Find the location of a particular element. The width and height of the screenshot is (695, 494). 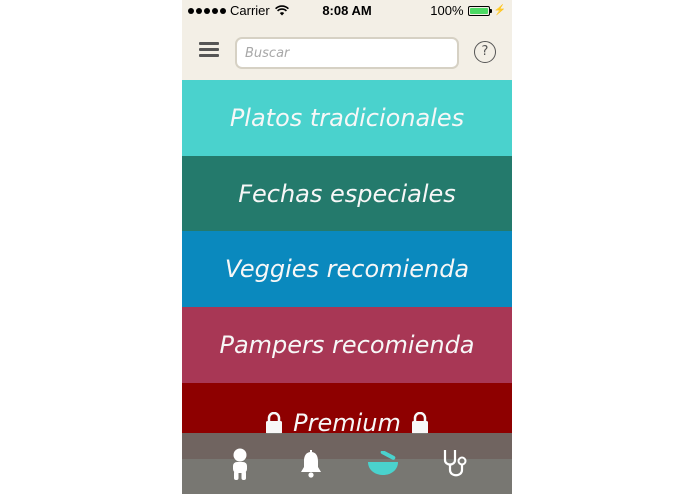

tab-recipes is located at coordinates (383, 464).